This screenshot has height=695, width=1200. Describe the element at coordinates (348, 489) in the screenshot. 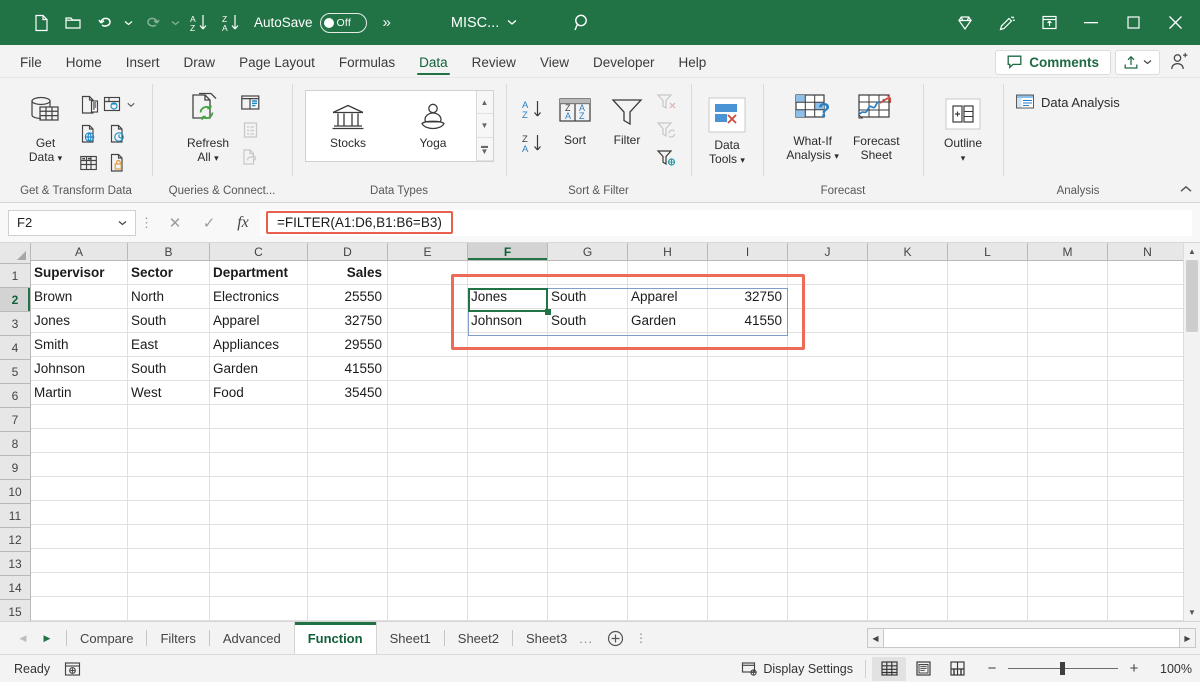

I see `cell-D10` at that location.